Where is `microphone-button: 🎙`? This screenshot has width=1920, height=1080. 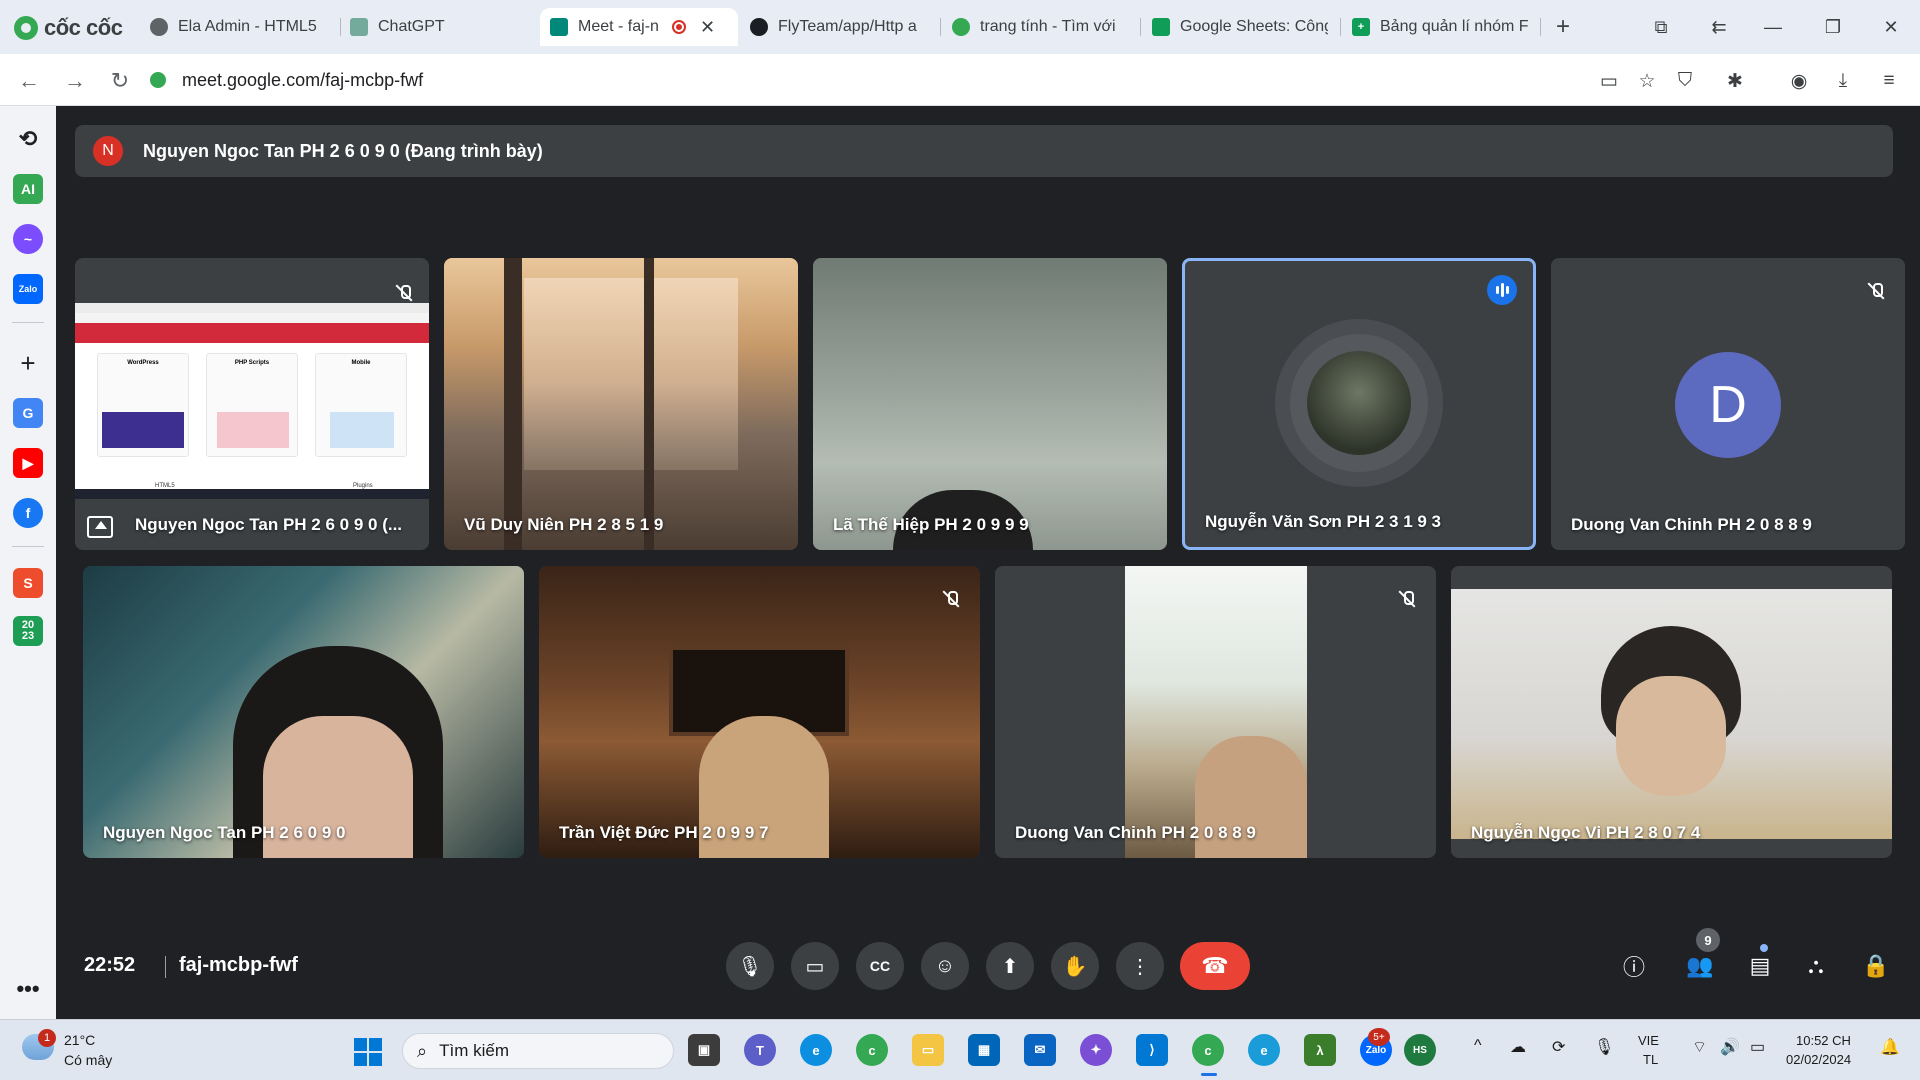 microphone-button: 🎙 is located at coordinates (750, 966).